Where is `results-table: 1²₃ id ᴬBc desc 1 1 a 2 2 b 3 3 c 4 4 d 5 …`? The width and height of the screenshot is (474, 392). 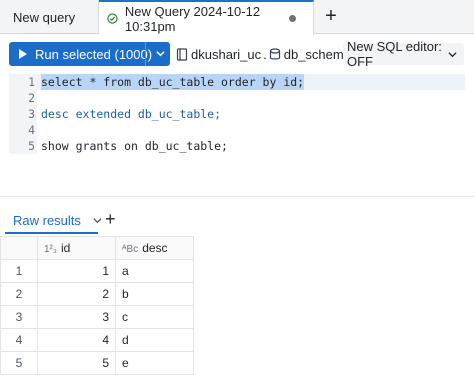
results-table: 1²₃ id ᴬBc desc 1 1 a 2 2 b 3 3 c 4 4 d 5 … is located at coordinates (97, 305).